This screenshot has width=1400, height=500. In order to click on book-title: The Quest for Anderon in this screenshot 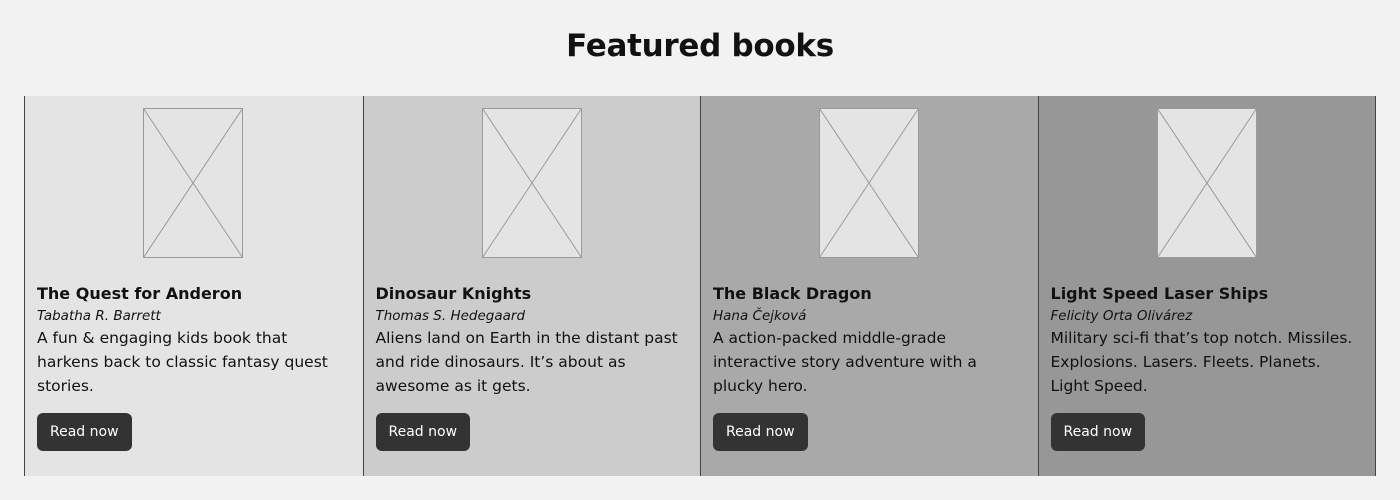, I will do `click(140, 293)`.